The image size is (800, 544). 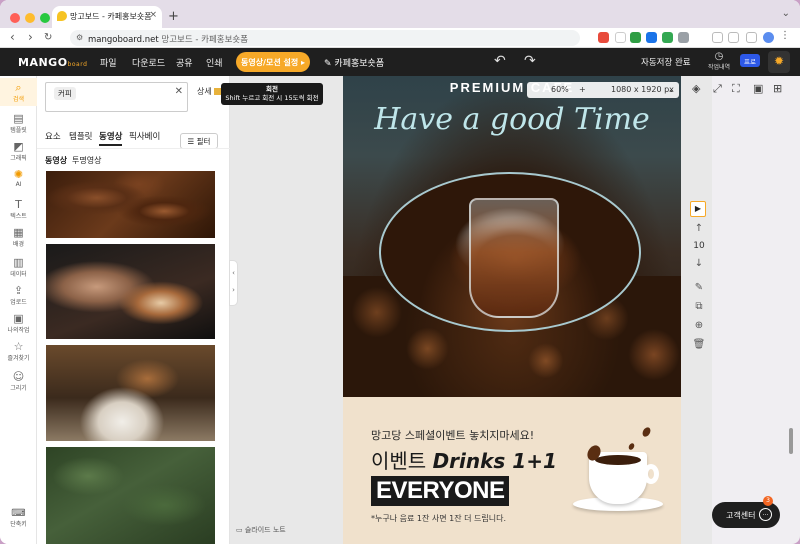 What do you see at coordinates (173, 16) in the screenshot?
I see `new-tab-icon: +` at bounding box center [173, 16].